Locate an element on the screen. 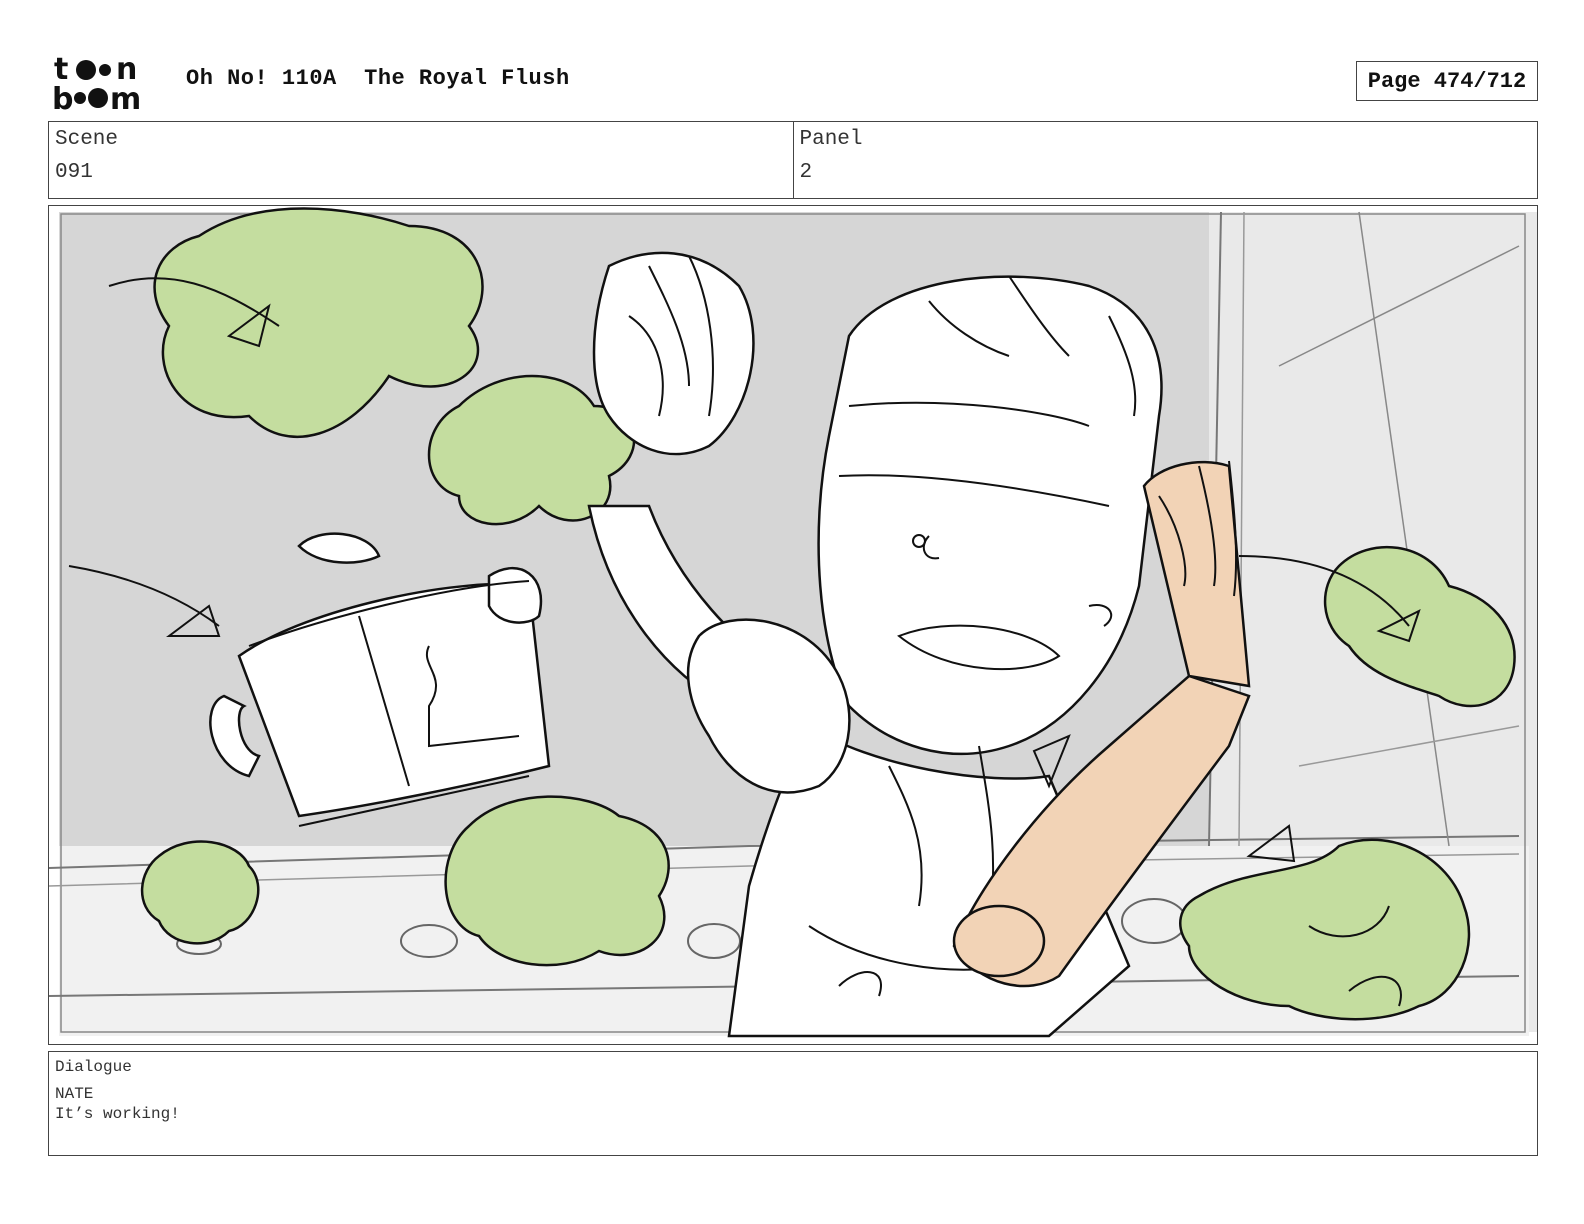  scene-label: Scene is located at coordinates (87, 139).